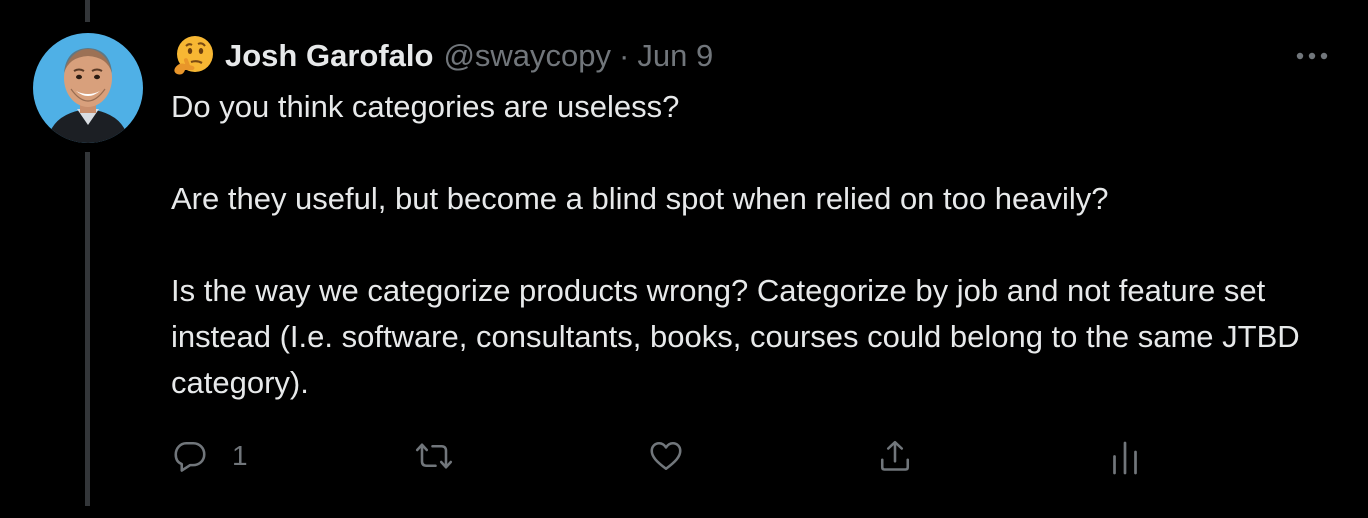 The height and width of the screenshot is (518, 1368). What do you see at coordinates (87, 11) in the screenshot?
I see `thread-line-top` at bounding box center [87, 11].